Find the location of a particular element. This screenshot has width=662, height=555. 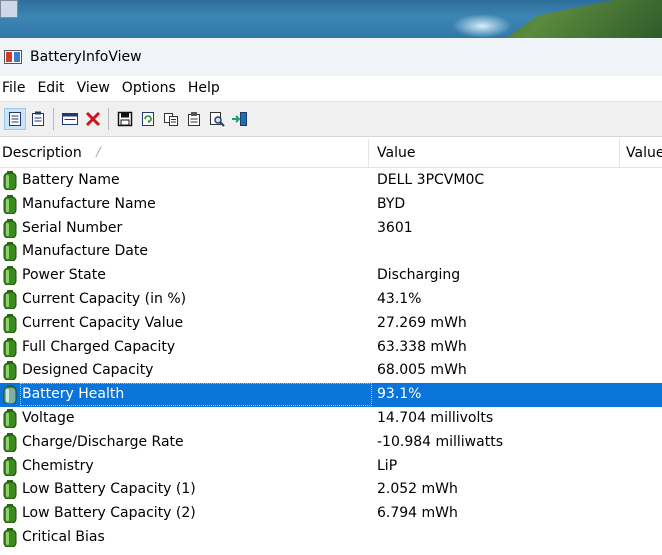

list-row: Chemistry LiP is located at coordinates (331, 467).